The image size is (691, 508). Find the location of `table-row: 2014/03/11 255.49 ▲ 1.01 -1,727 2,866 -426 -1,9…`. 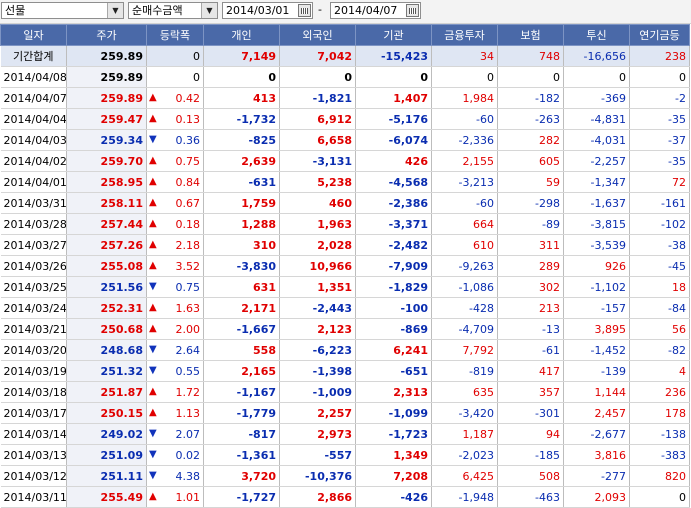

table-row: 2014/03/11 255.49 ▲ 1.01 -1,727 2,866 -426 -1,9… is located at coordinates (345, 497).